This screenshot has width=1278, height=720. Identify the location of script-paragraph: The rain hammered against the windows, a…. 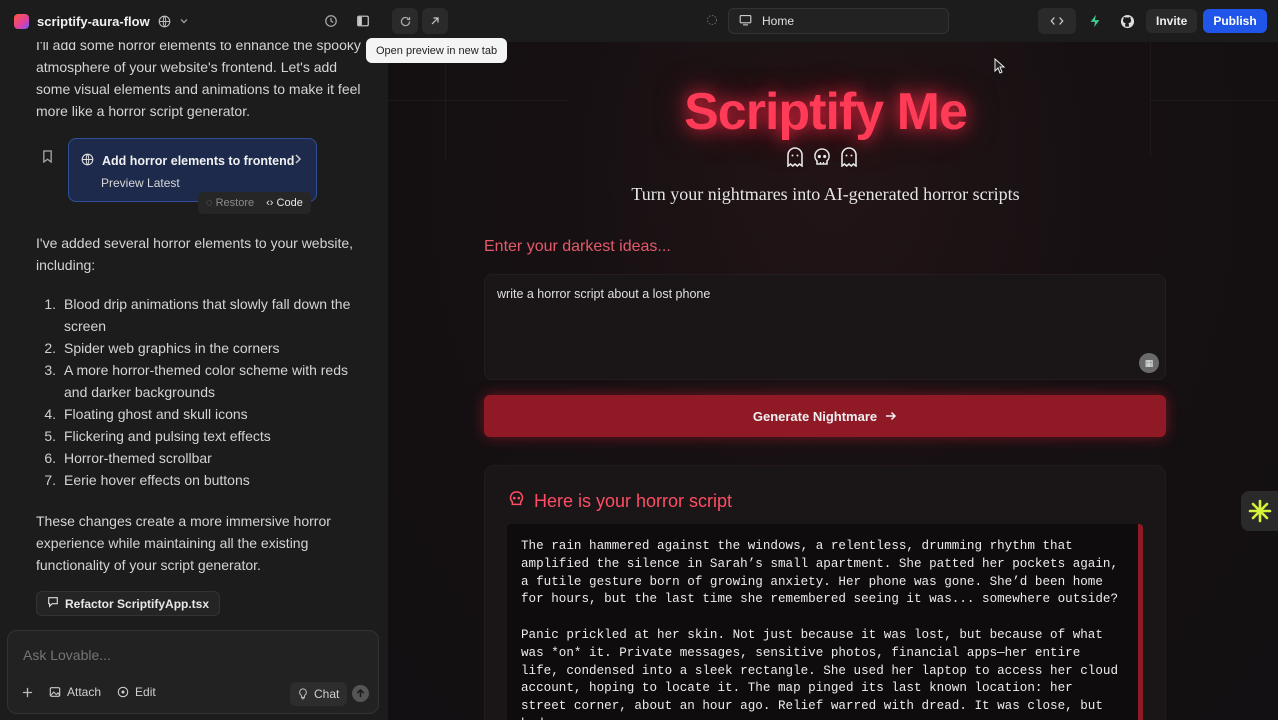
(823, 573).